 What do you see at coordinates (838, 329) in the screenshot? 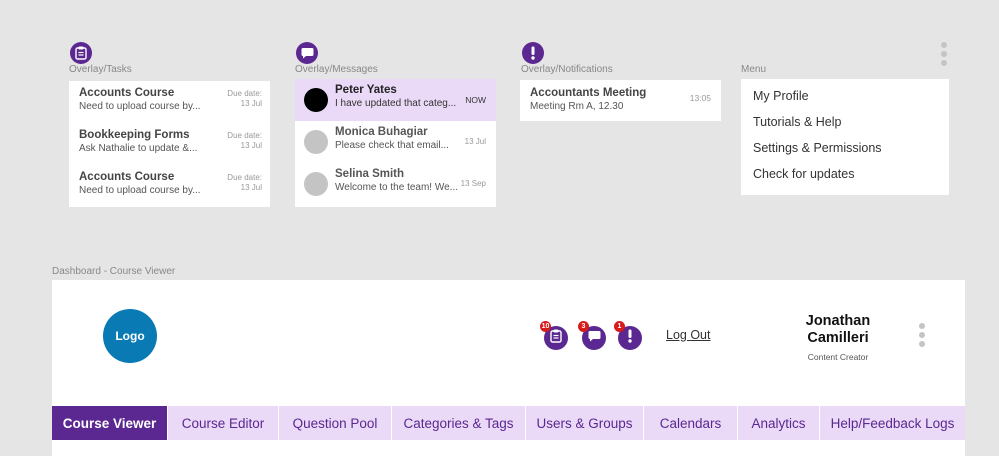
I see `user-name: Jonathan Camilleri` at bounding box center [838, 329].